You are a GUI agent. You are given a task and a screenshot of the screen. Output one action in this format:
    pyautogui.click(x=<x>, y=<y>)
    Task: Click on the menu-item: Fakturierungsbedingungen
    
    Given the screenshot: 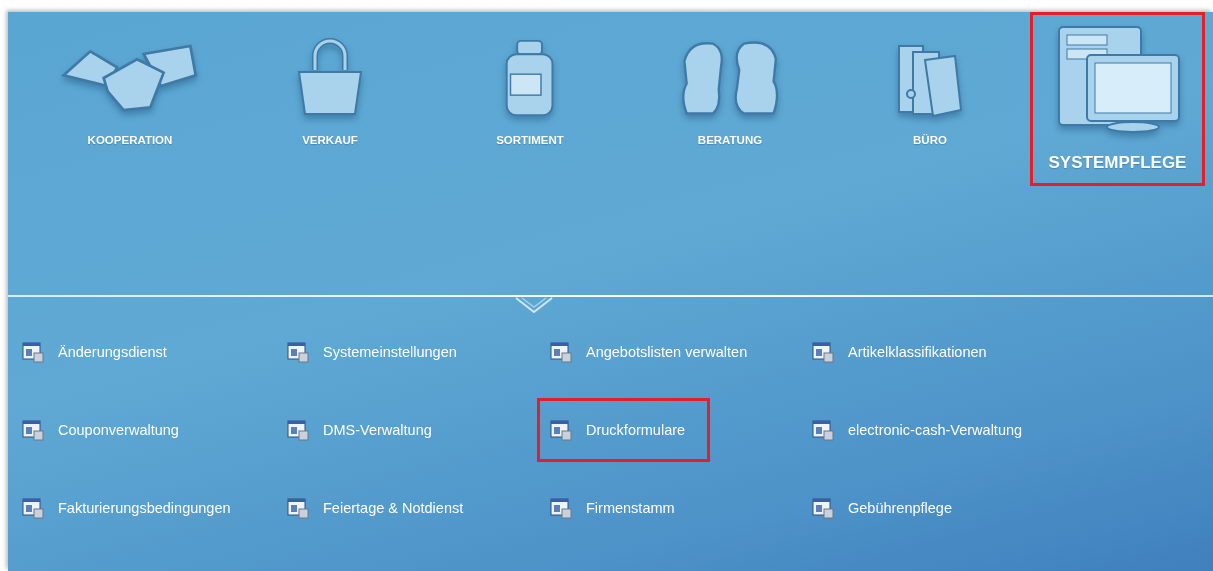 What is the action you would take?
    pyautogui.click(x=137, y=508)
    